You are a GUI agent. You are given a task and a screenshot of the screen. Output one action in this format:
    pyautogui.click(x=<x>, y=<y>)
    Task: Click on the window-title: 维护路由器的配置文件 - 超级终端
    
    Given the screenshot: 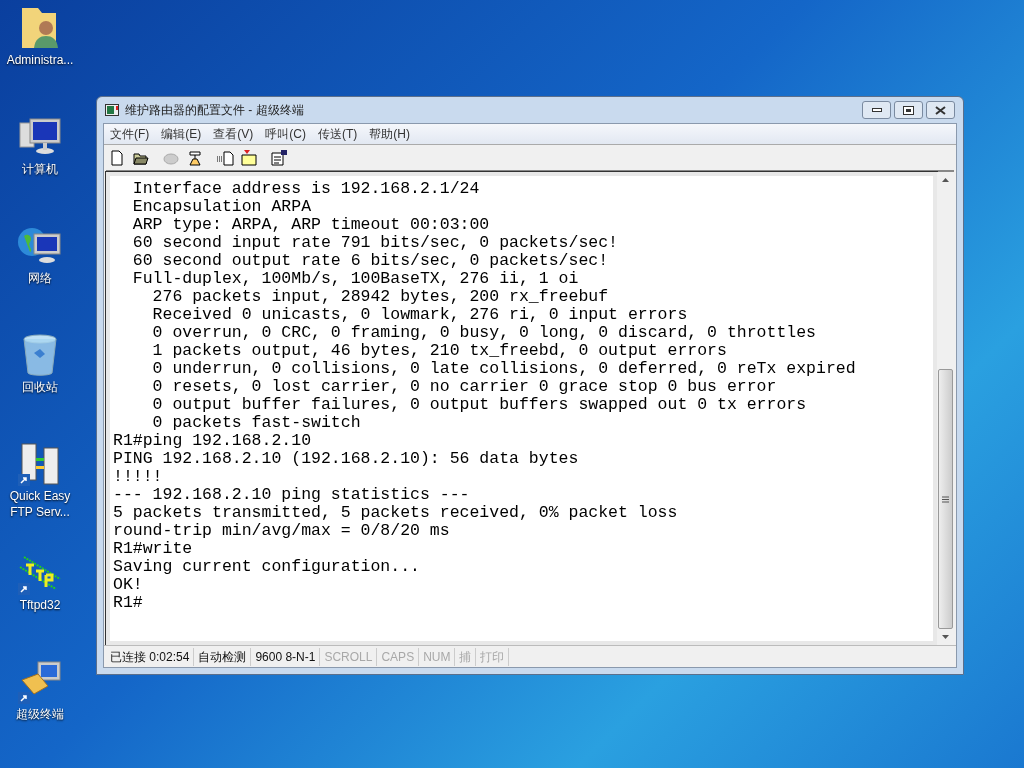 What is the action you would take?
    pyautogui.click(x=214, y=110)
    